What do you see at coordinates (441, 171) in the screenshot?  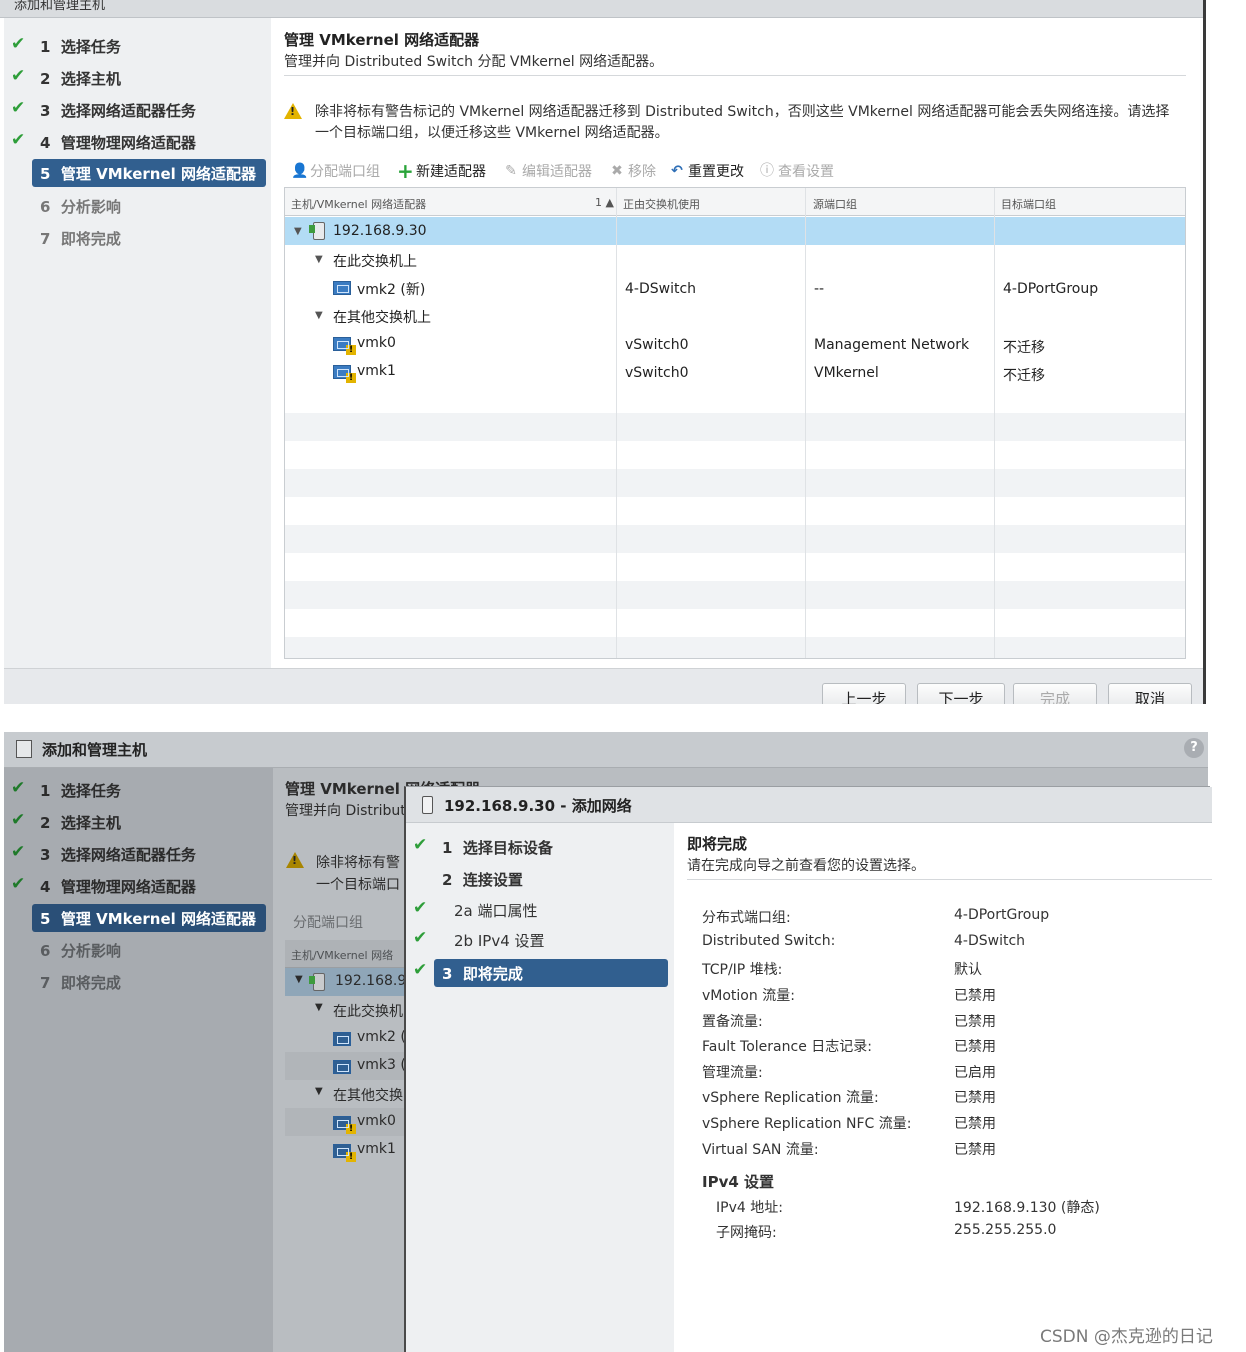 I see `new-adapter-button: + 新建适配器` at bounding box center [441, 171].